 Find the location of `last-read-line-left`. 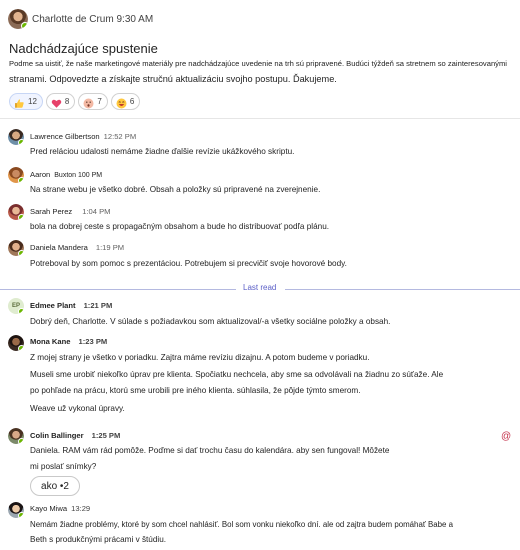

last-read-line-left is located at coordinates (118, 289).